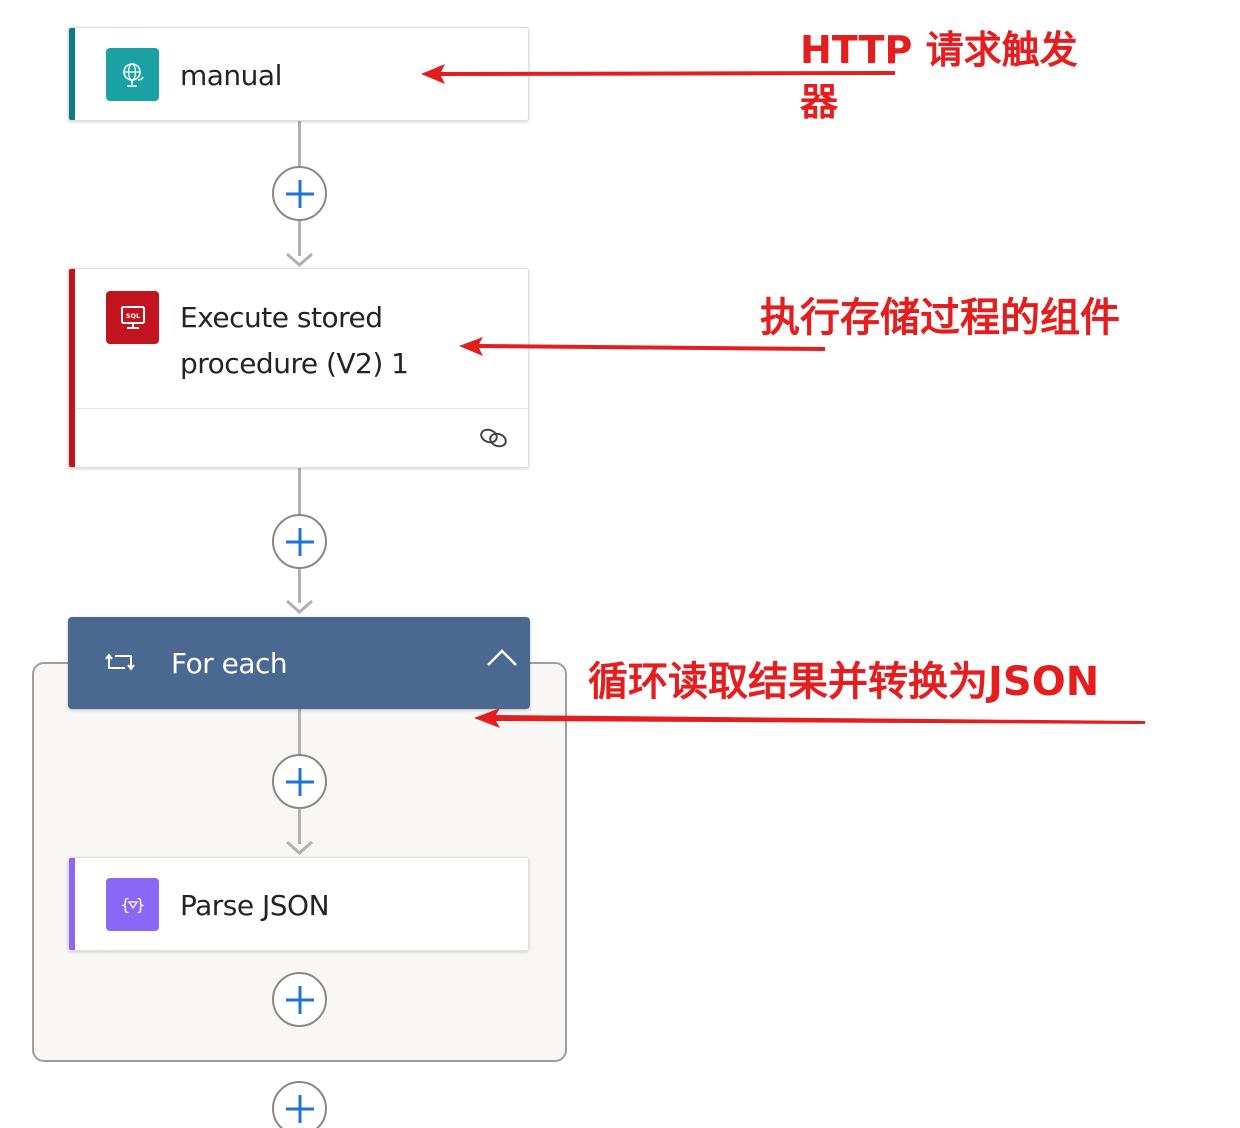  What do you see at coordinates (132, 74) in the screenshot?
I see `http-globe-icon` at bounding box center [132, 74].